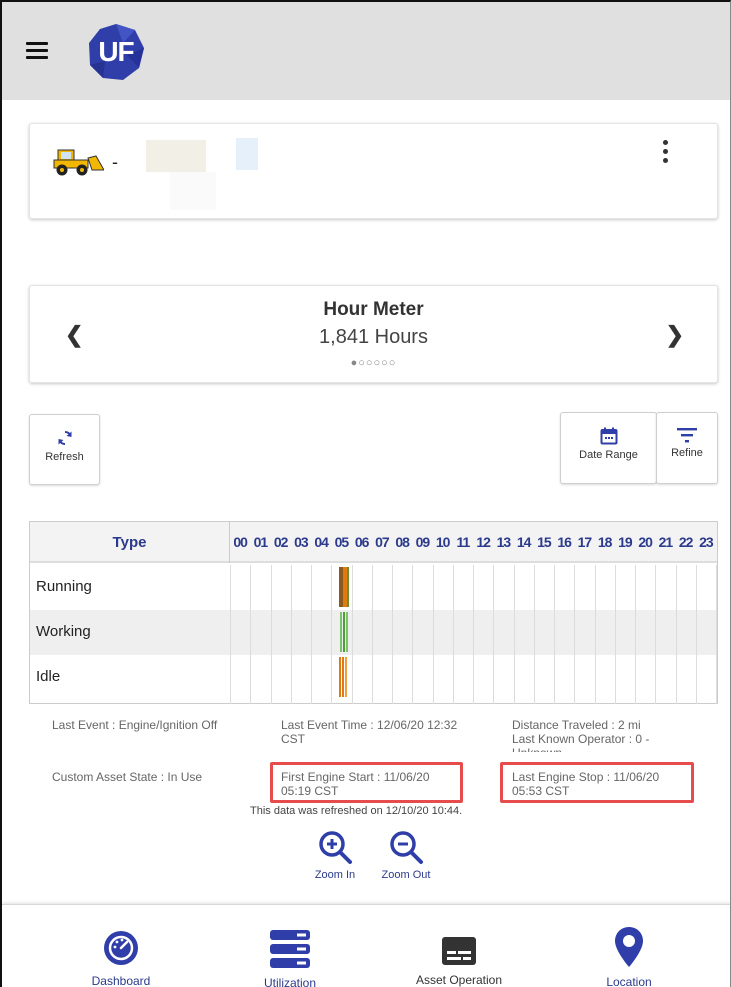 The width and height of the screenshot is (731, 987). I want to click on hour-header-00: 00, so click(240, 542).